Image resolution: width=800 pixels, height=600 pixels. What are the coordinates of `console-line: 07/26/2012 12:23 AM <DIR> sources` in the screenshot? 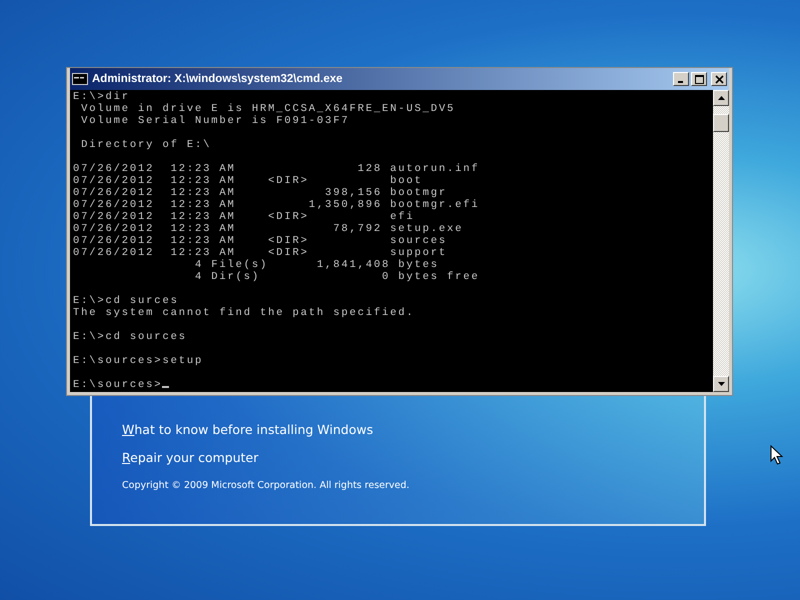 It's located at (260, 241).